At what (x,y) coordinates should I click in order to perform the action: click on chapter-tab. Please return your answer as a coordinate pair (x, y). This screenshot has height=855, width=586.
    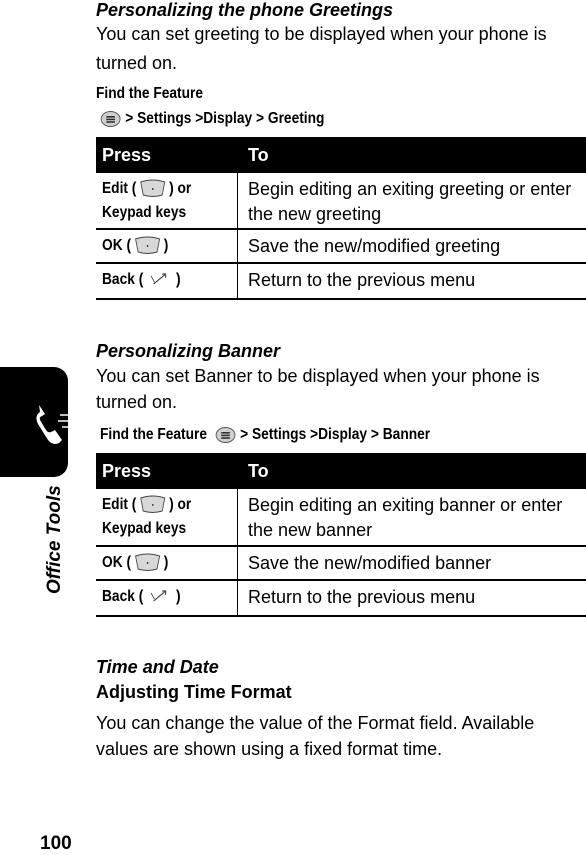
    Looking at the image, I should click on (34, 422).